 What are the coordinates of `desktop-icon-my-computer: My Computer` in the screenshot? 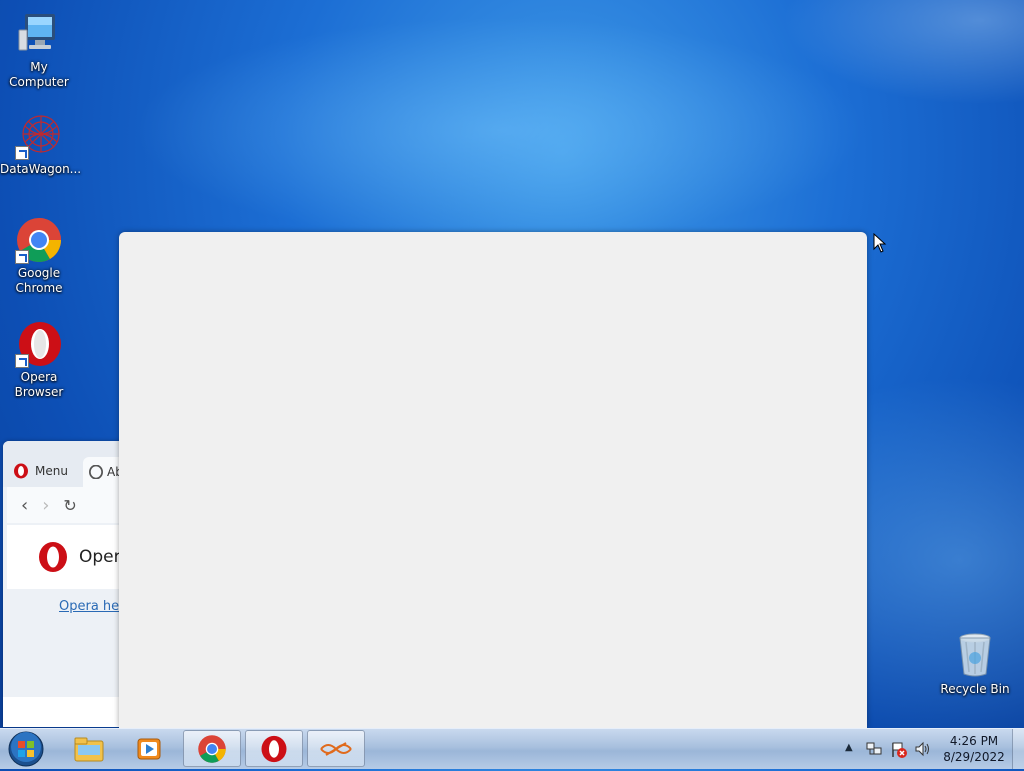 It's located at (39, 50).